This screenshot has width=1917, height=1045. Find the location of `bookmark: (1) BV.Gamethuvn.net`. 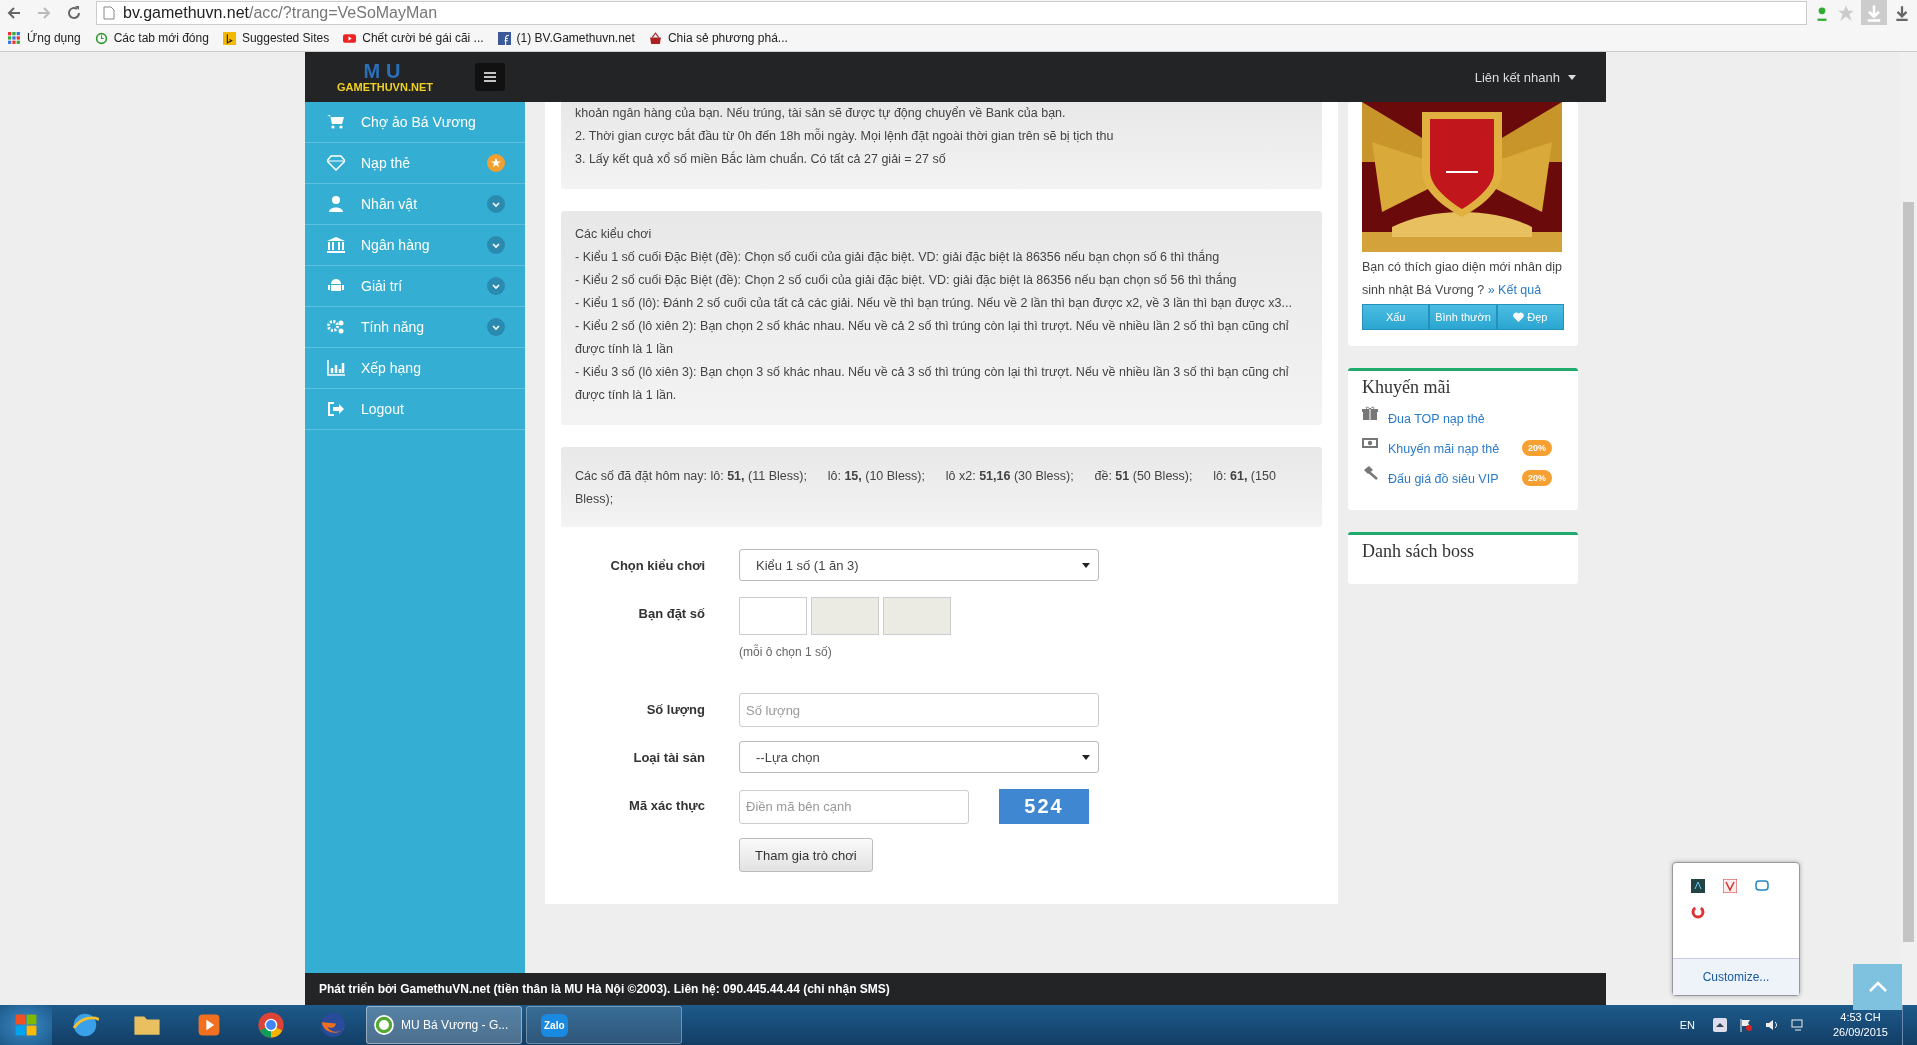

bookmark: (1) BV.Gamethuvn.net is located at coordinates (566, 38).